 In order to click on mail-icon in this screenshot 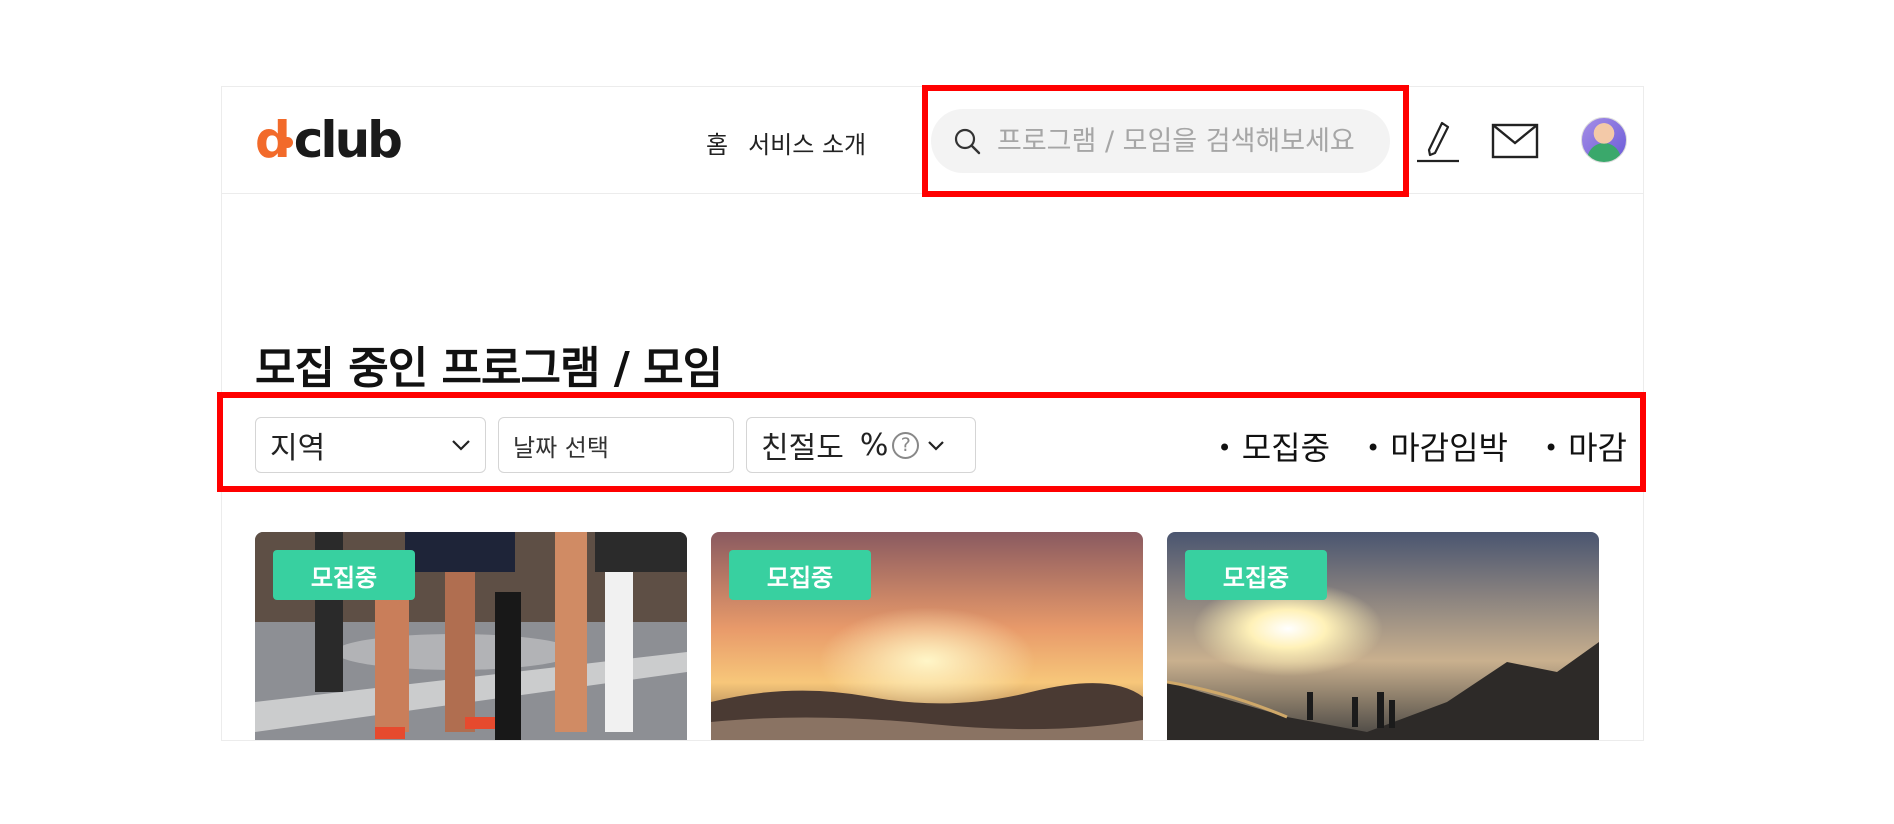, I will do `click(1515, 141)`.